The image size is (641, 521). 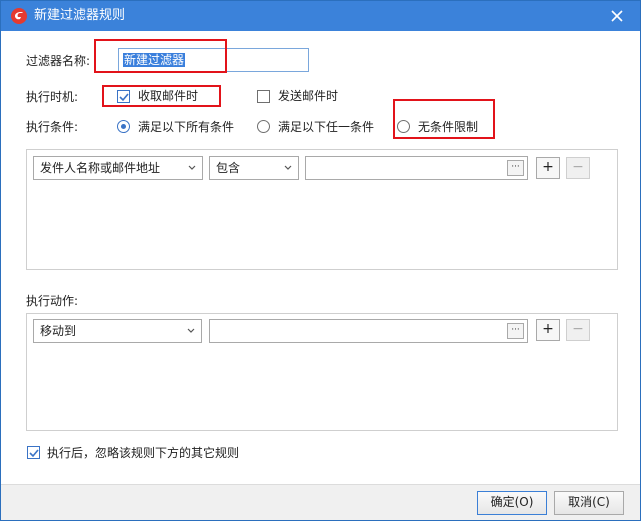 What do you see at coordinates (117, 331) in the screenshot?
I see `action-type-select: 移动到` at bounding box center [117, 331].